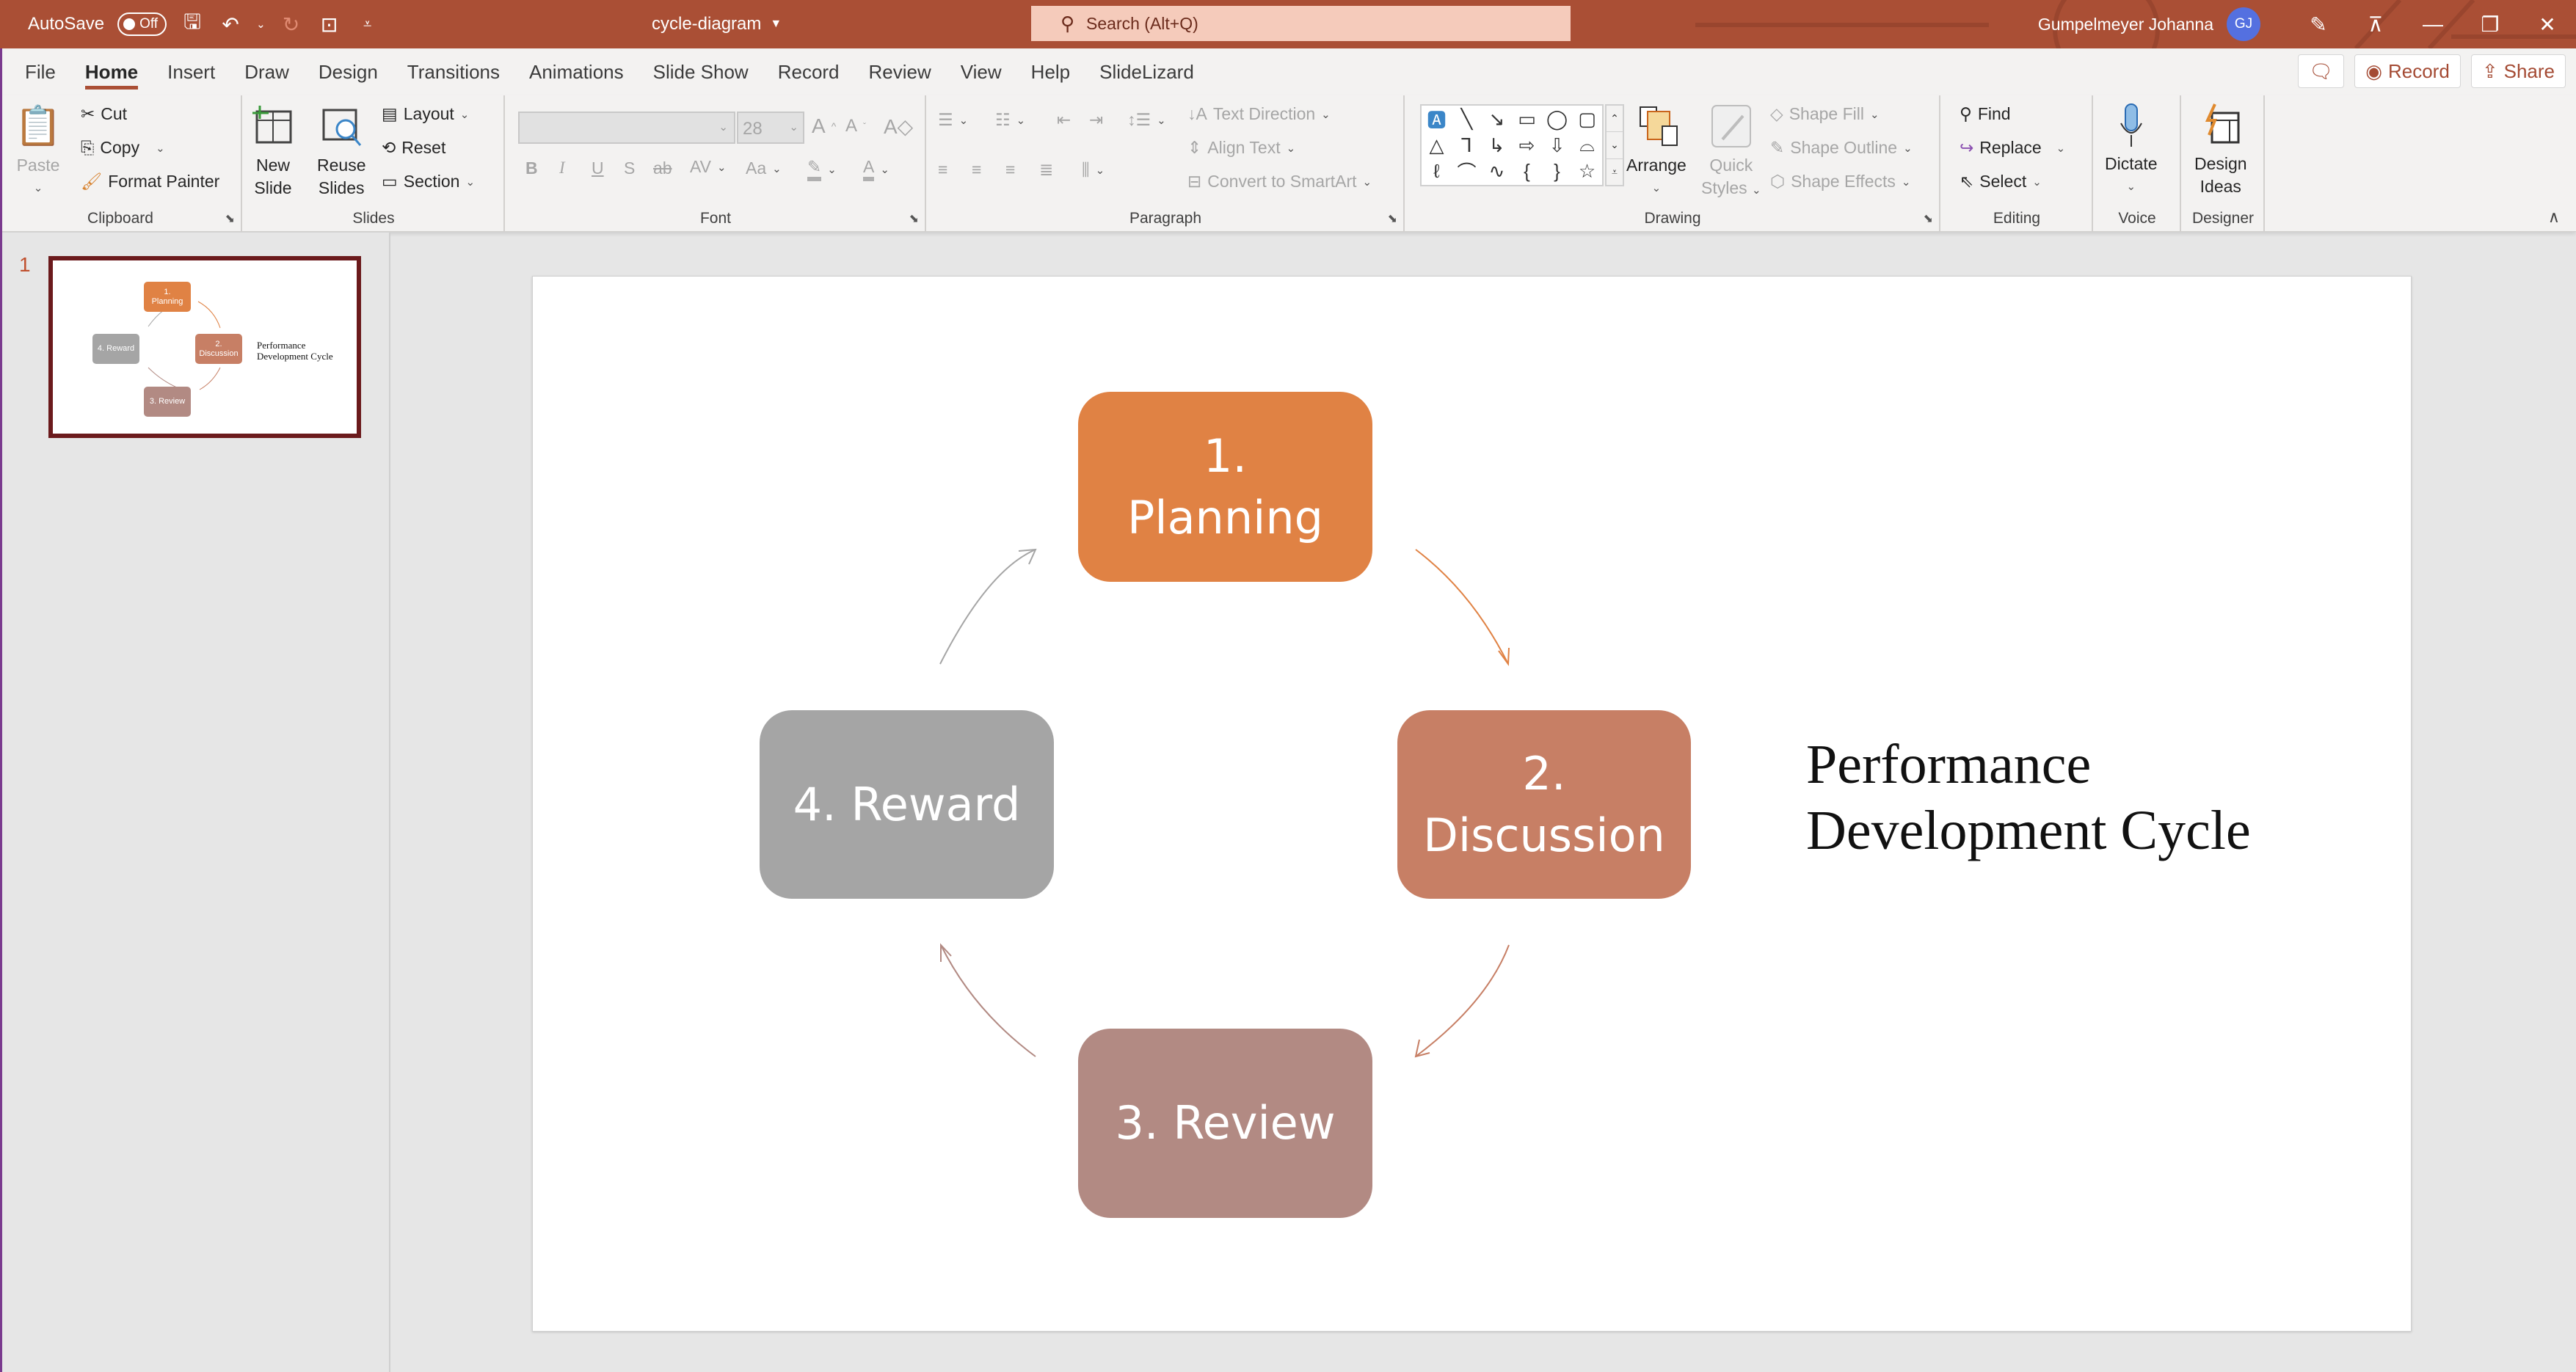 The height and width of the screenshot is (1372, 2576). Describe the element at coordinates (700, 71) in the screenshot. I see `tab-slide-show: Slide Show` at that location.